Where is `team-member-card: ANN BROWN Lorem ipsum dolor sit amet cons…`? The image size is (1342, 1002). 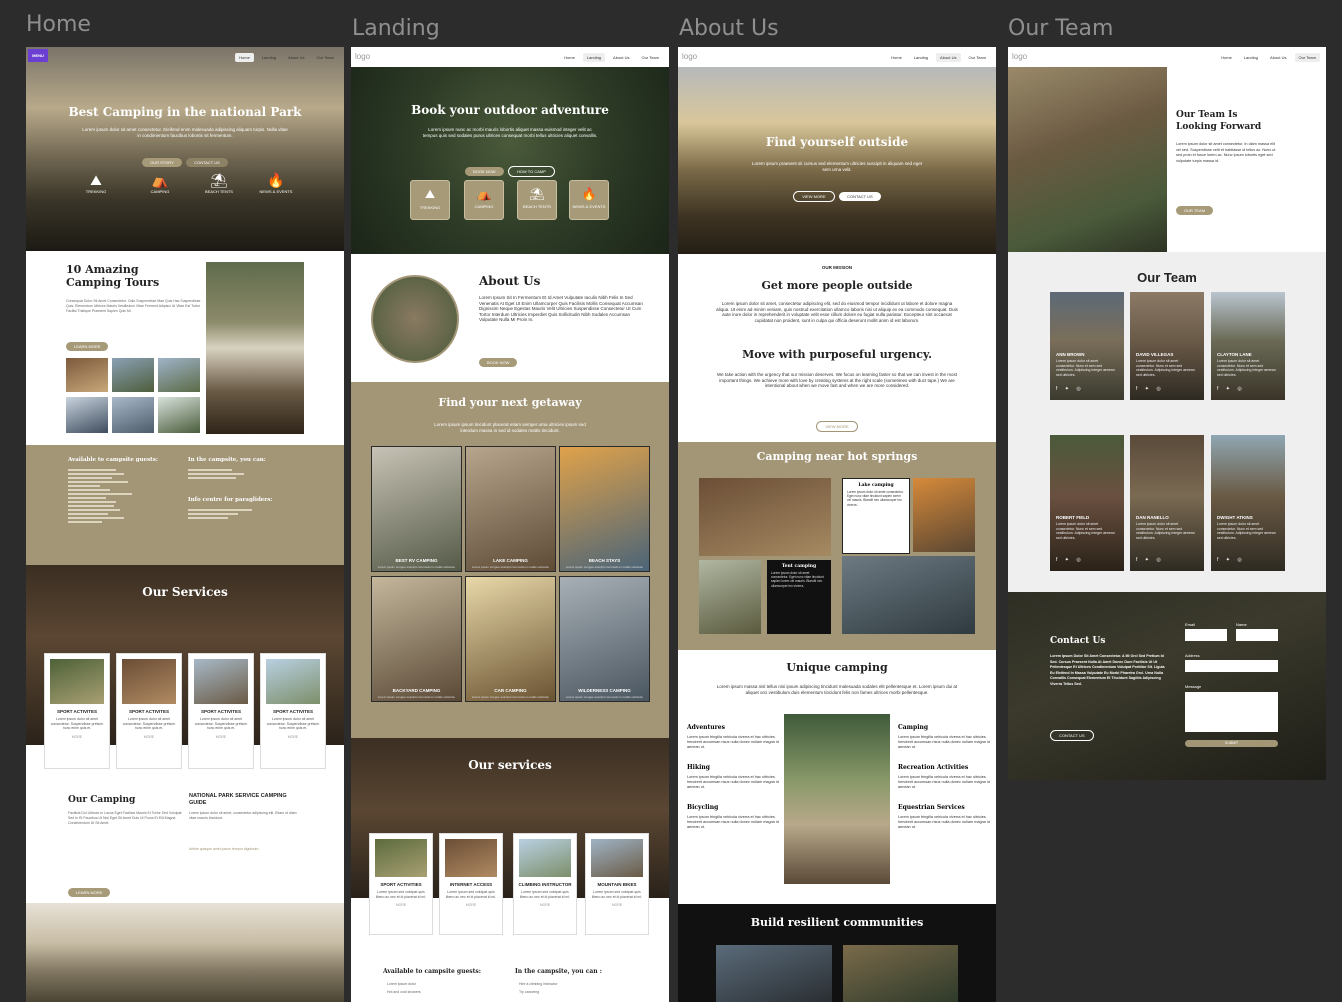 team-member-card: ANN BROWN Lorem ipsum dolor sit amet cons… is located at coordinates (1087, 346).